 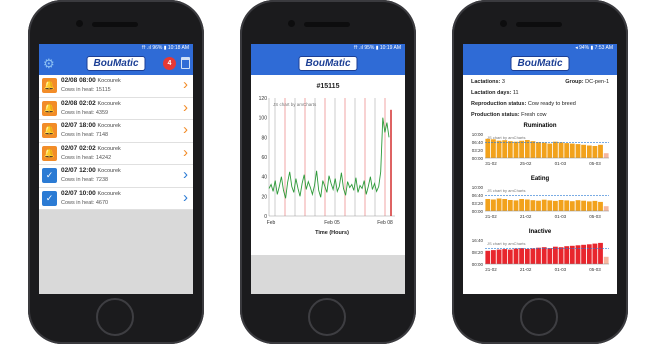 I want to click on alert-row: ✓ 02/07 12:00 Kocourek Cows in heat: 7238 ›, so click(x=116, y=176).